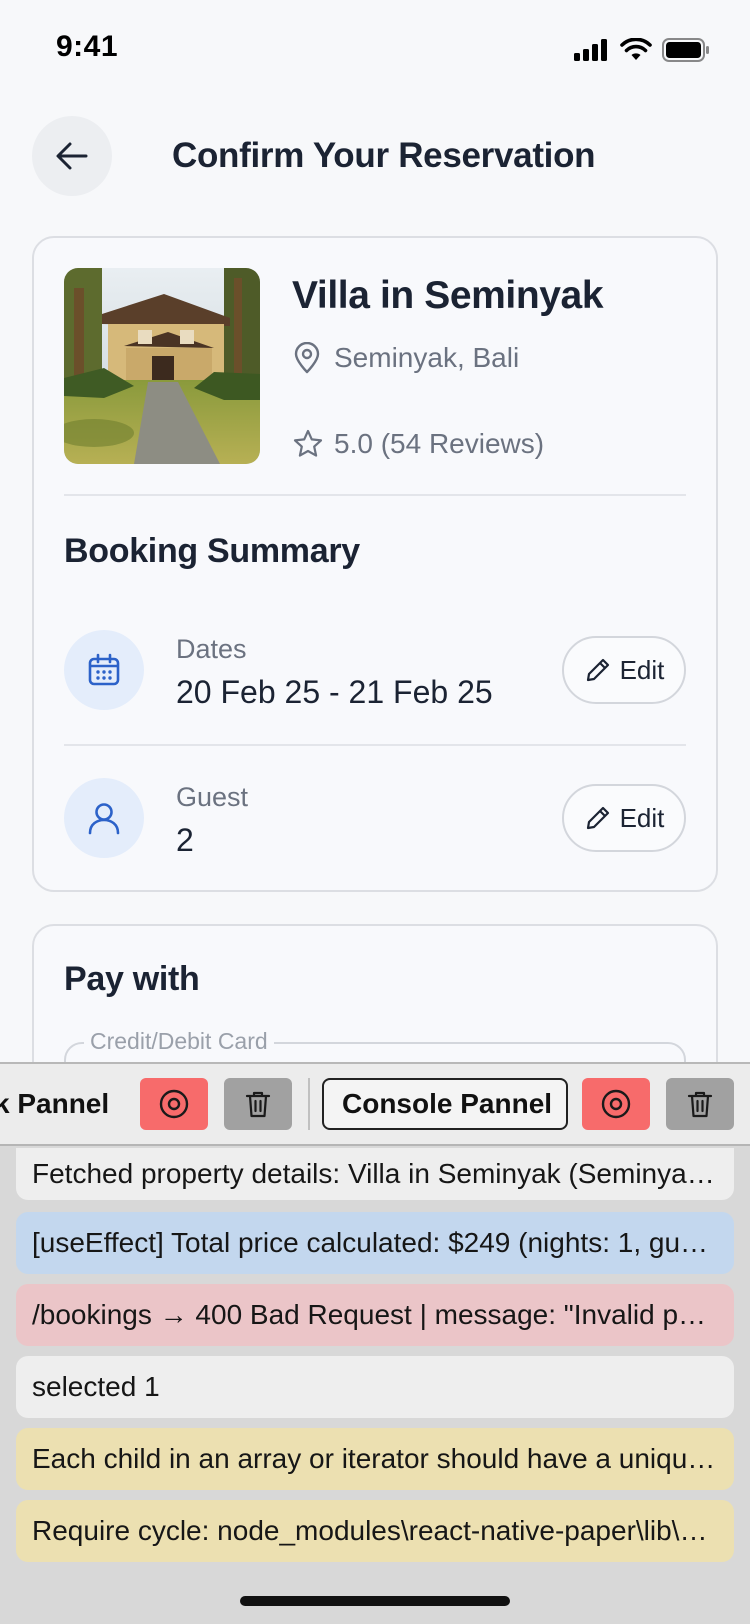  I want to click on back-button, so click(72, 156).